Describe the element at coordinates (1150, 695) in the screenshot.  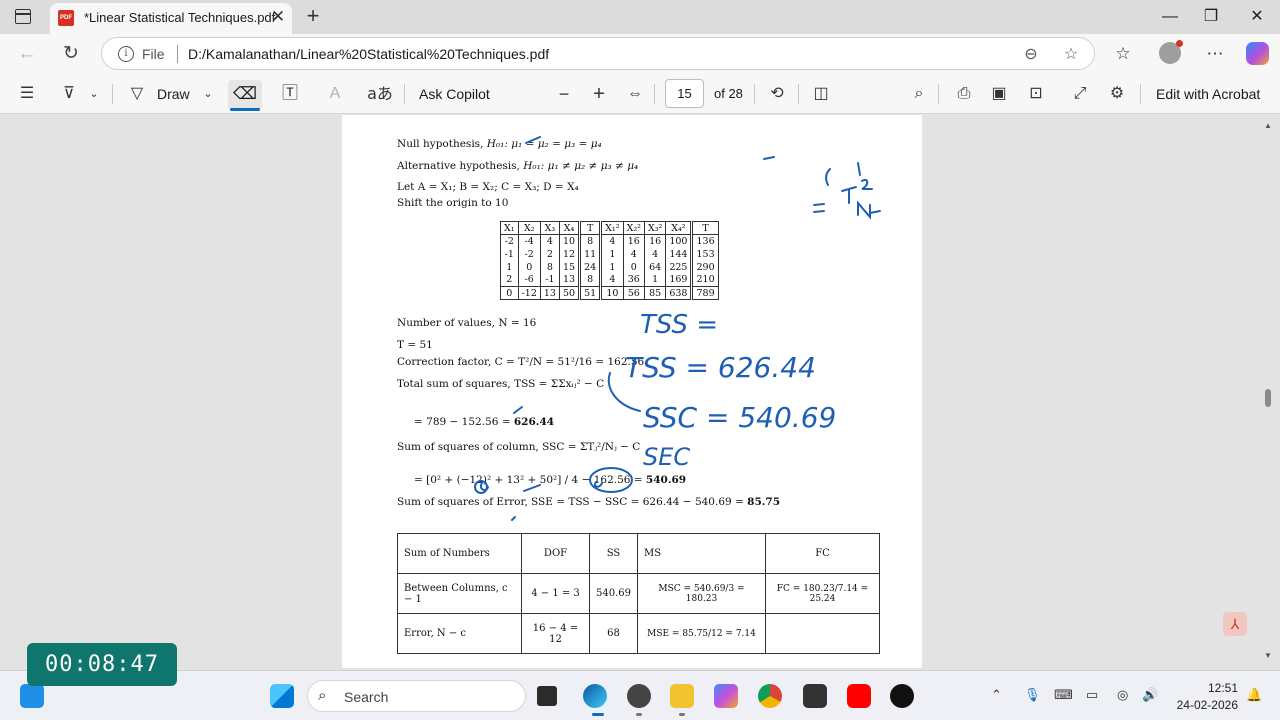
I see `volume-icon: 🔊` at that location.